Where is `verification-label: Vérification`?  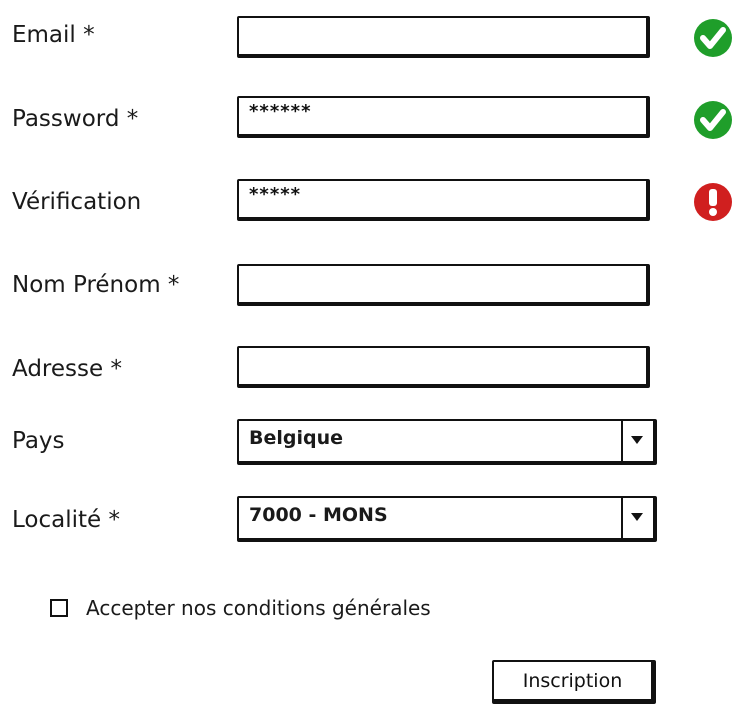 verification-label: Vérification is located at coordinates (77, 202).